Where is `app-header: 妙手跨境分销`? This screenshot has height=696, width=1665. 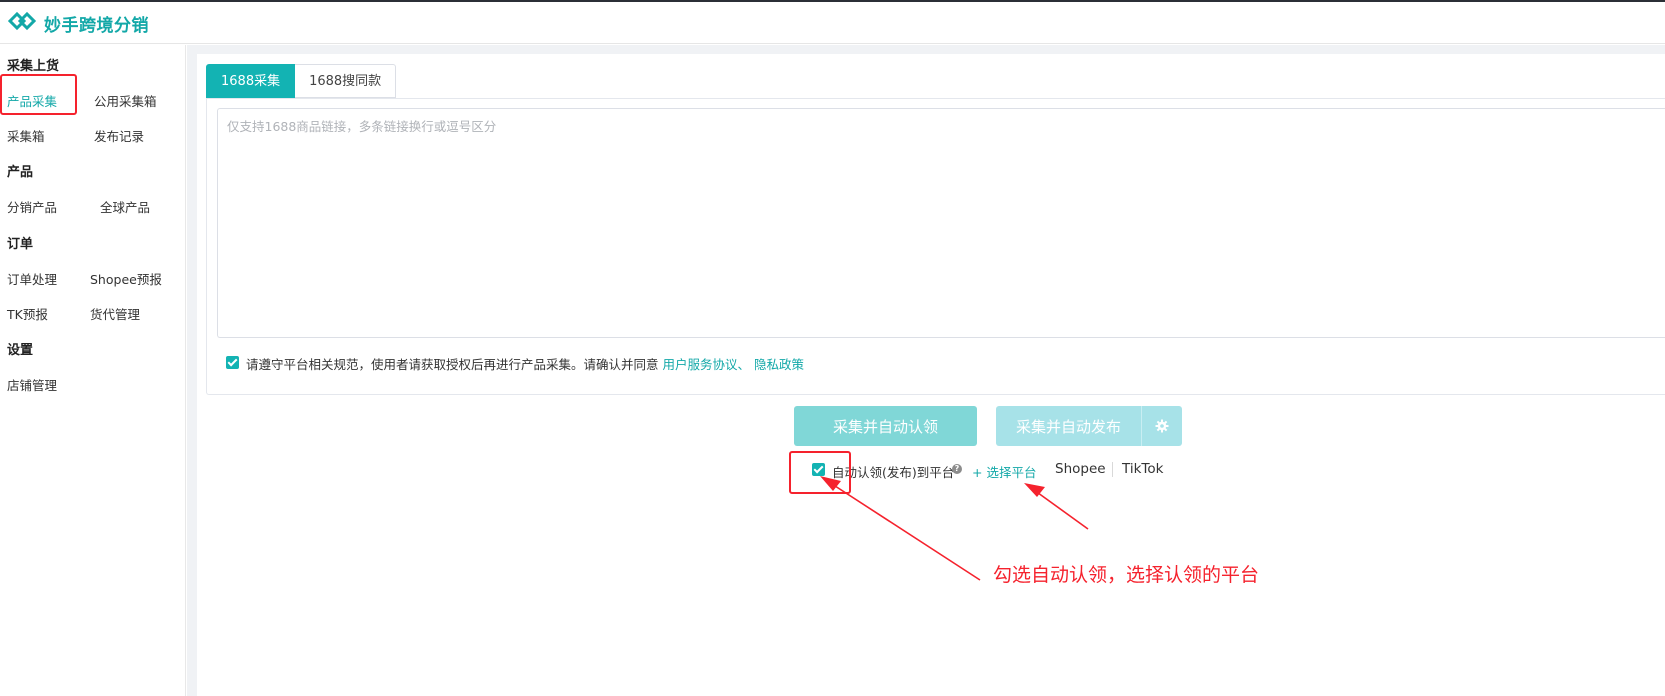 app-header: 妙手跨境分销 is located at coordinates (832, 23).